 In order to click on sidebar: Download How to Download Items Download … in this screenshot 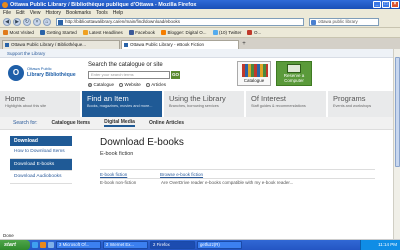, I will do `click(41, 160)`.